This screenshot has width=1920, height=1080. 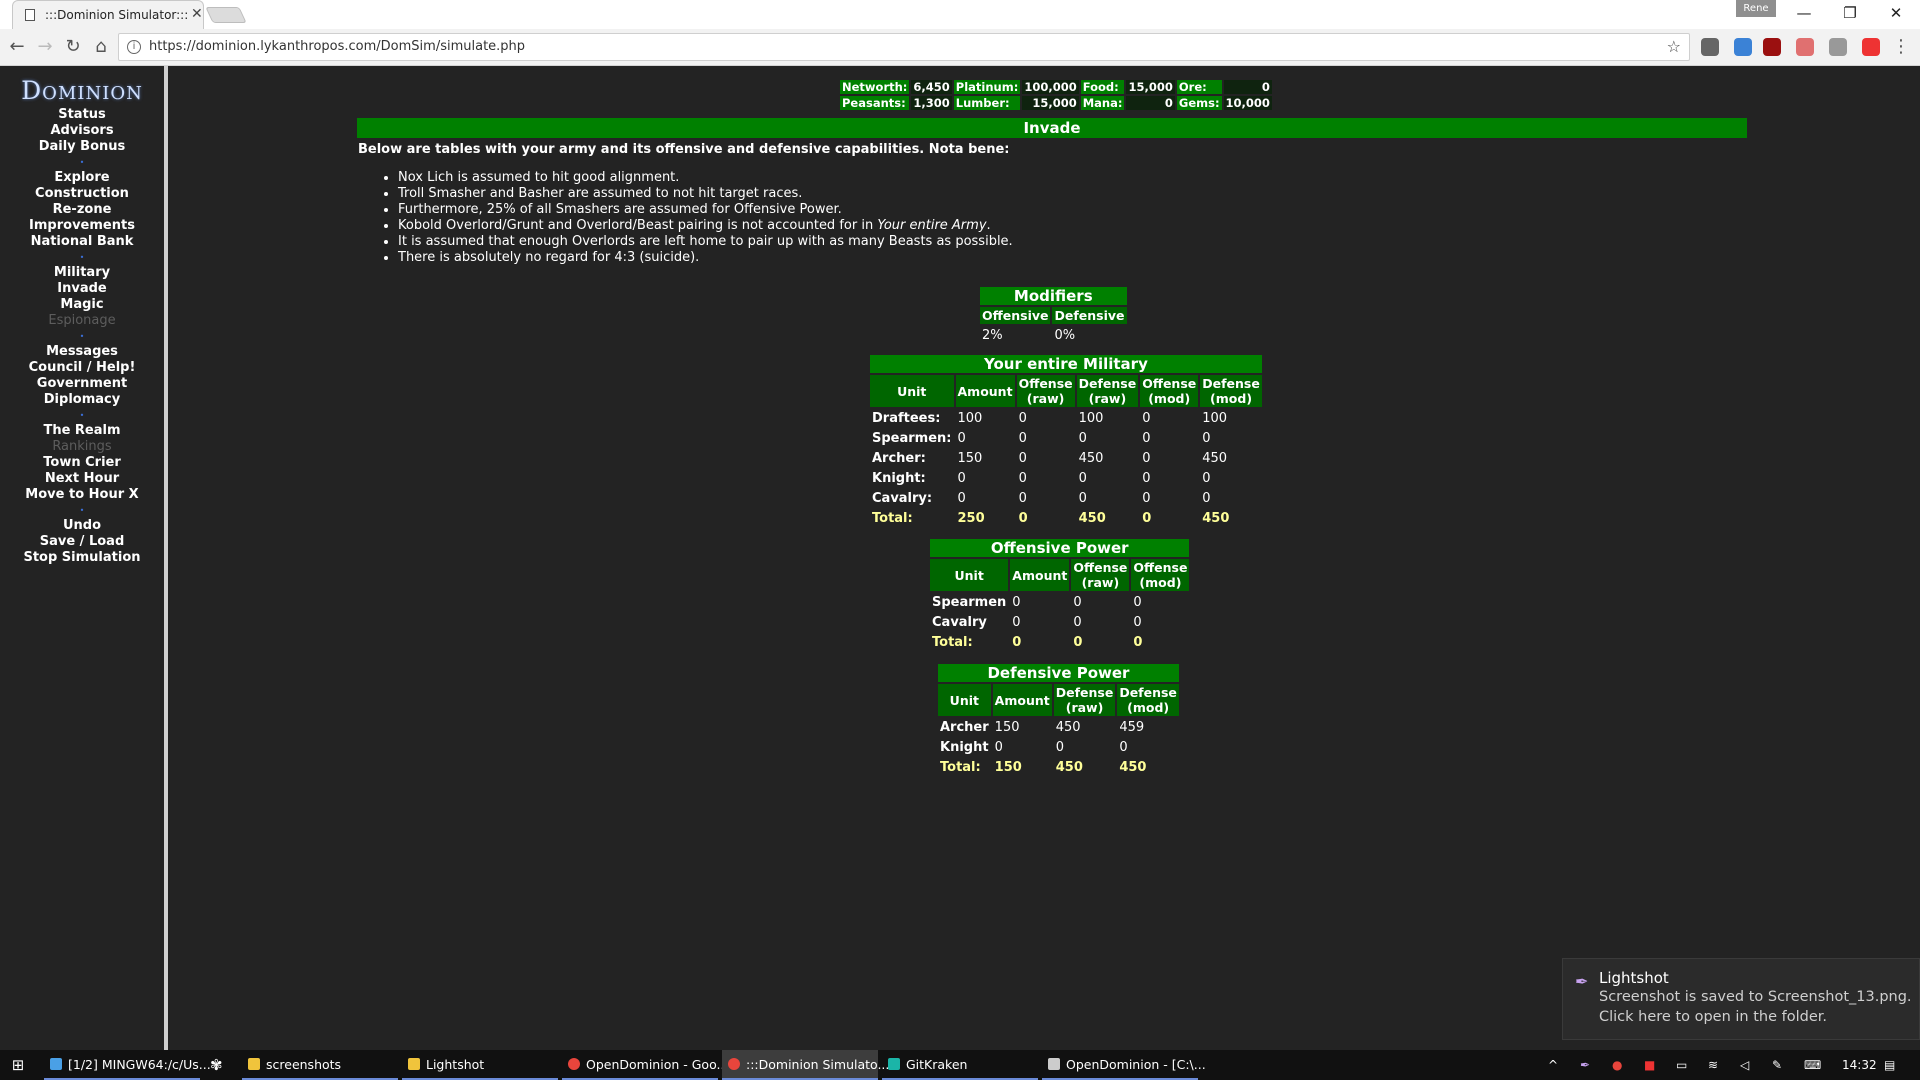 What do you see at coordinates (1066, 458) in the screenshot?
I see `table-row: Archer: 150 0 450 0 450` at bounding box center [1066, 458].